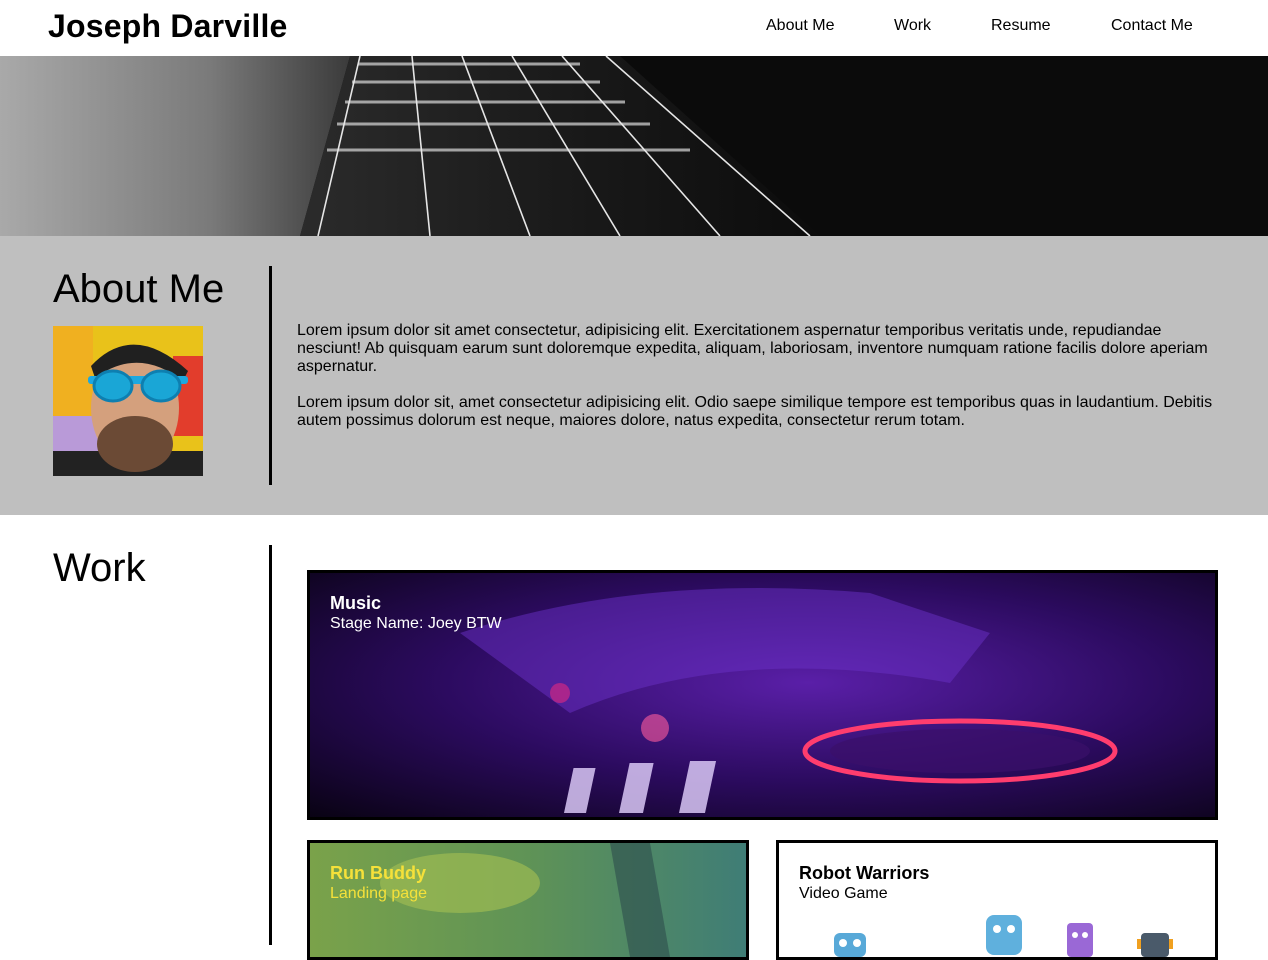 Image resolution: width=1268 pixels, height=960 pixels. I want to click on profile-photo, so click(128, 401).